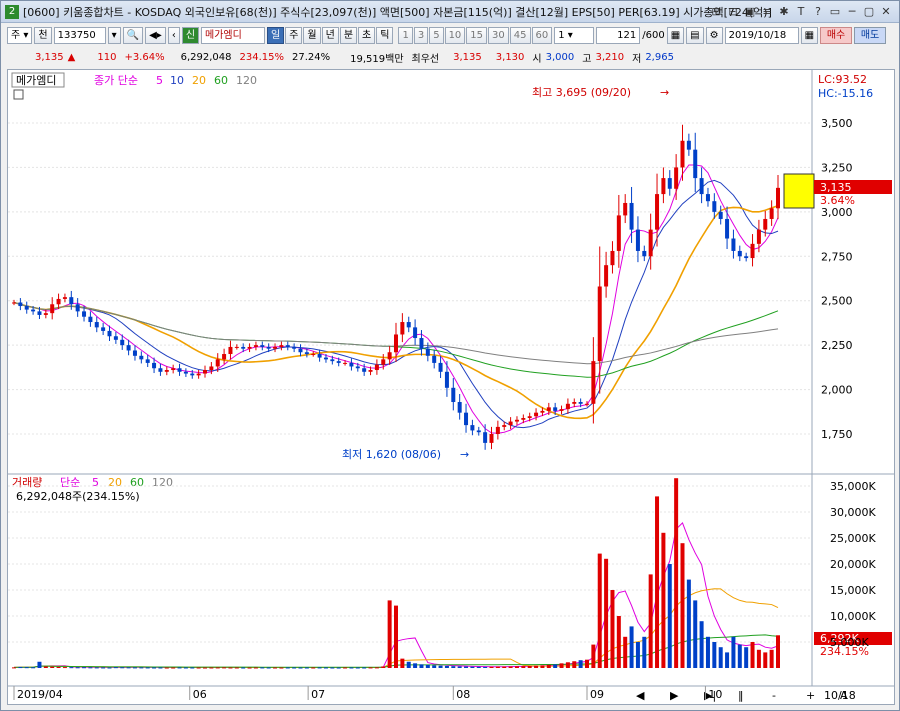  What do you see at coordinates (674, 695) in the screenshot?
I see `axis-control-1: ▶` at bounding box center [674, 695].